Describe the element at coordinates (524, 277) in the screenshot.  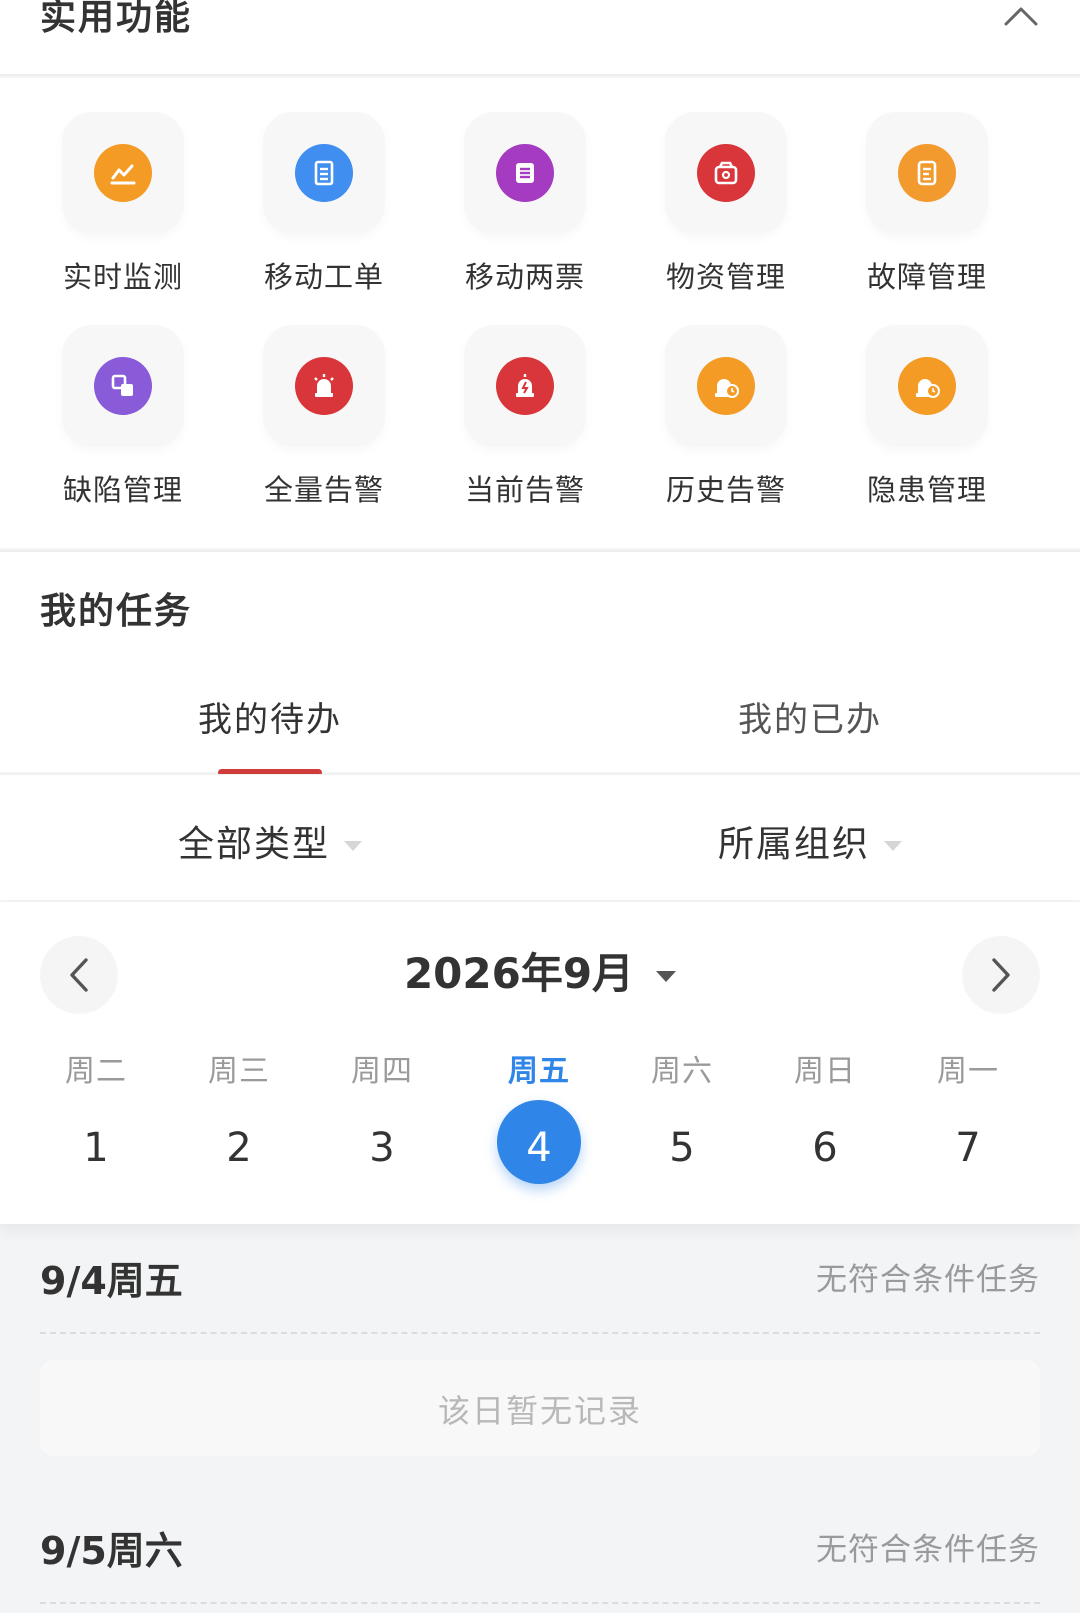
I see `feature-label: 移动两票` at that location.